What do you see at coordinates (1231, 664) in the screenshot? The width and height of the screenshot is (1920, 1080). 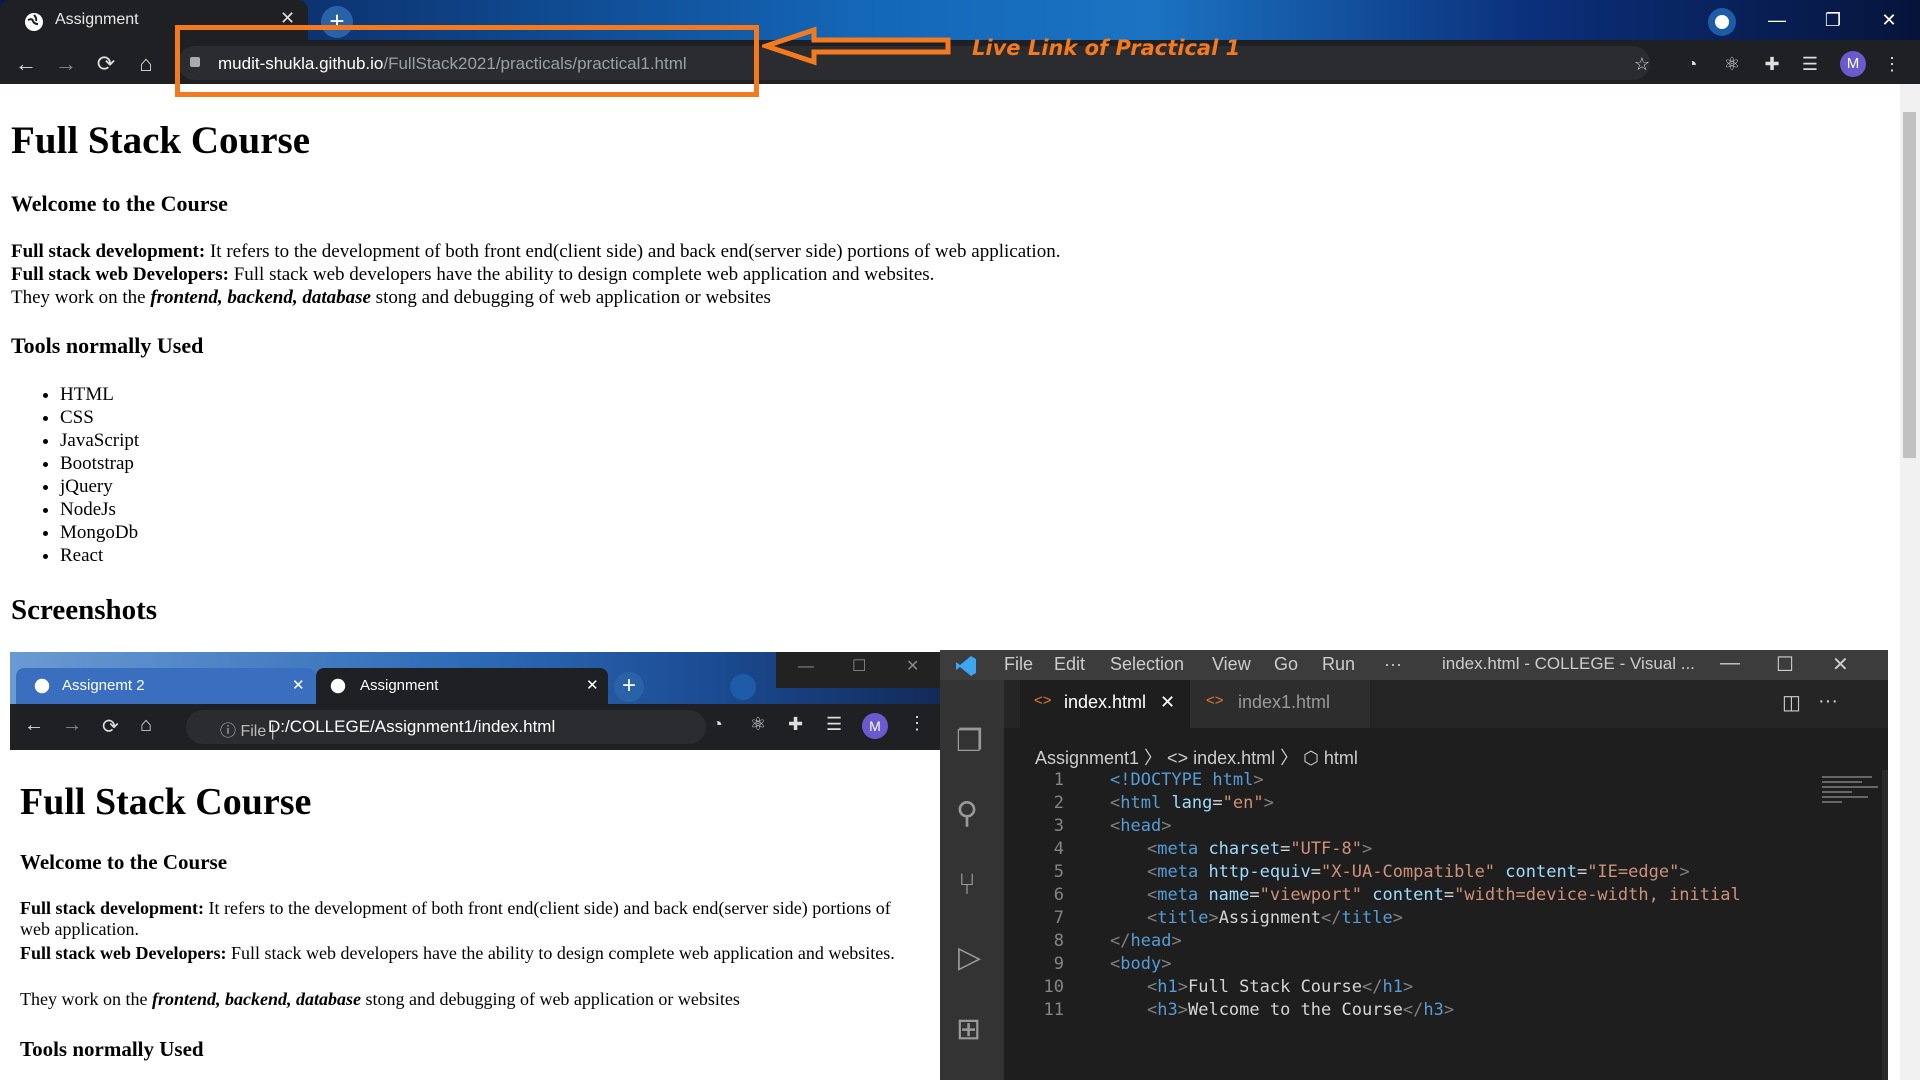 I see `menu-view: View` at bounding box center [1231, 664].